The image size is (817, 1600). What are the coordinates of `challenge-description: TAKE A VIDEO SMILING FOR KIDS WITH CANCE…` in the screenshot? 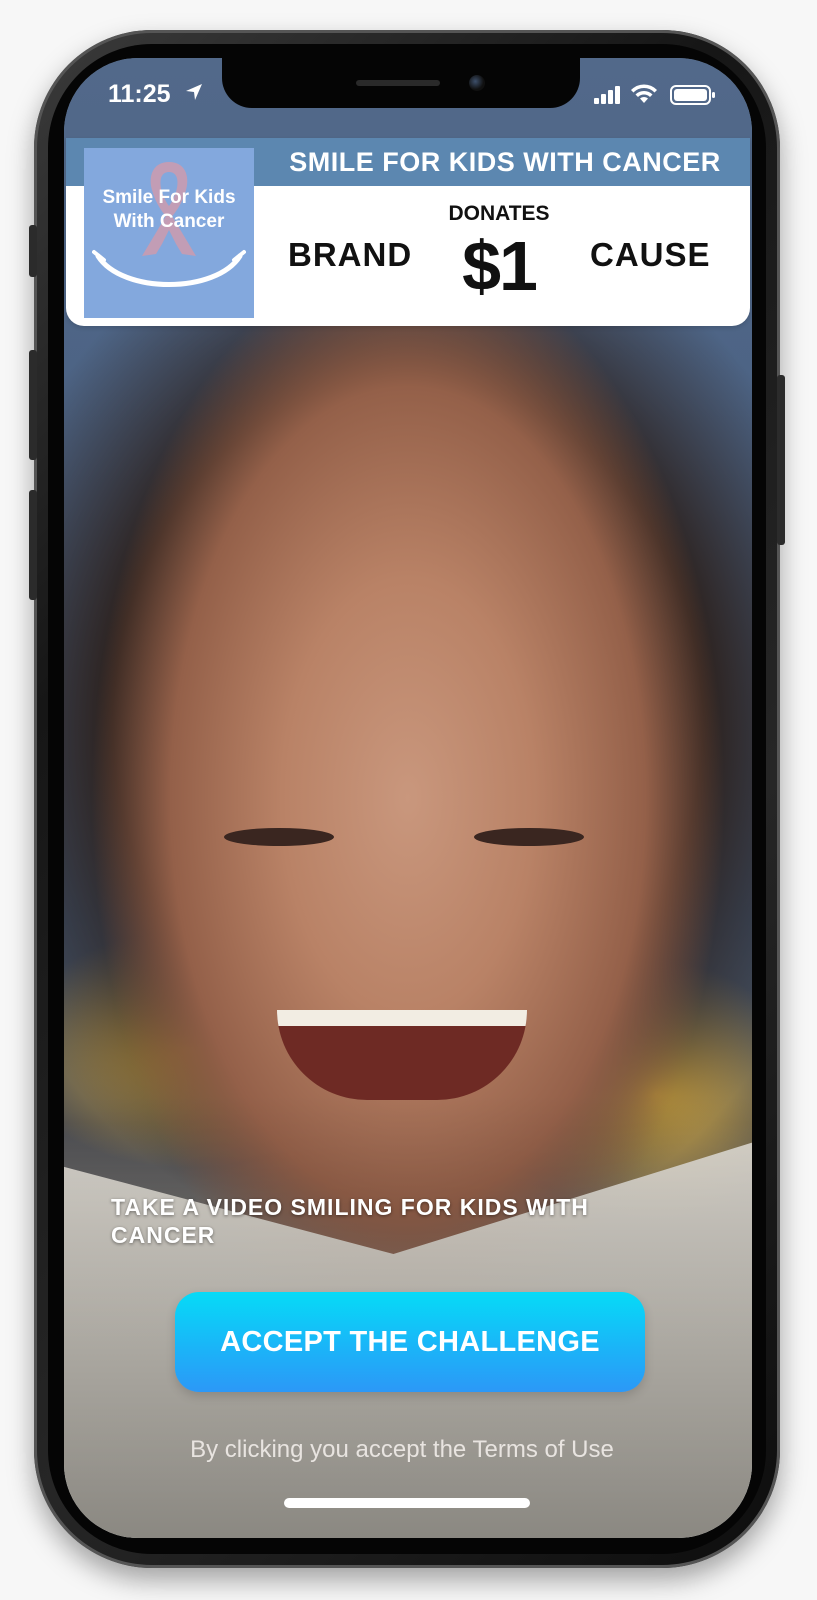 It's located at (350, 1221).